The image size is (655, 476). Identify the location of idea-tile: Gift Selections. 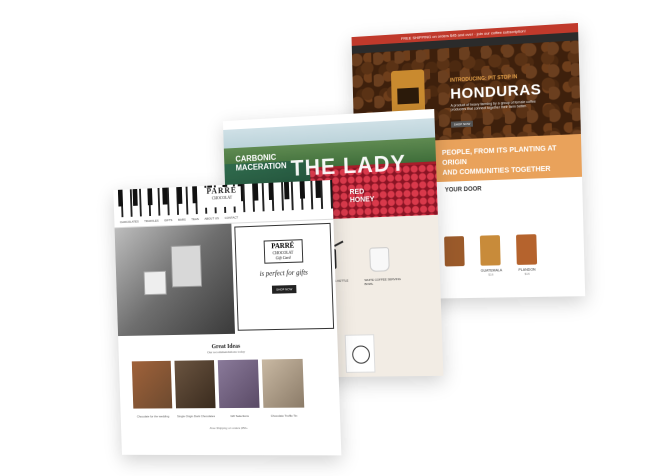
(239, 389).